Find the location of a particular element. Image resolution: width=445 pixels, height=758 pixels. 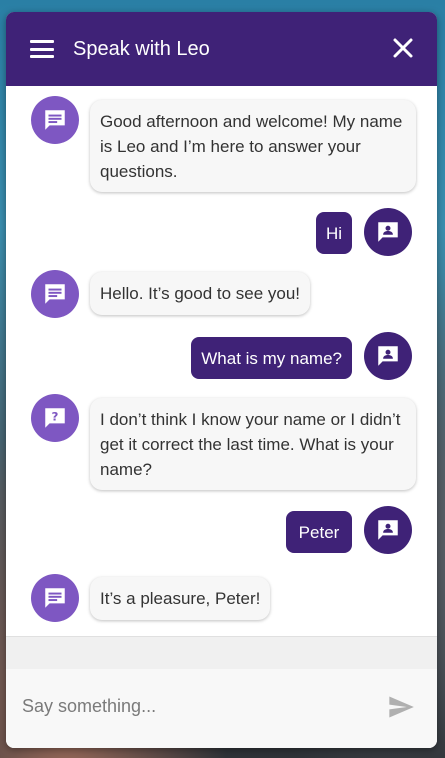

input-area is located at coordinates (221, 708).